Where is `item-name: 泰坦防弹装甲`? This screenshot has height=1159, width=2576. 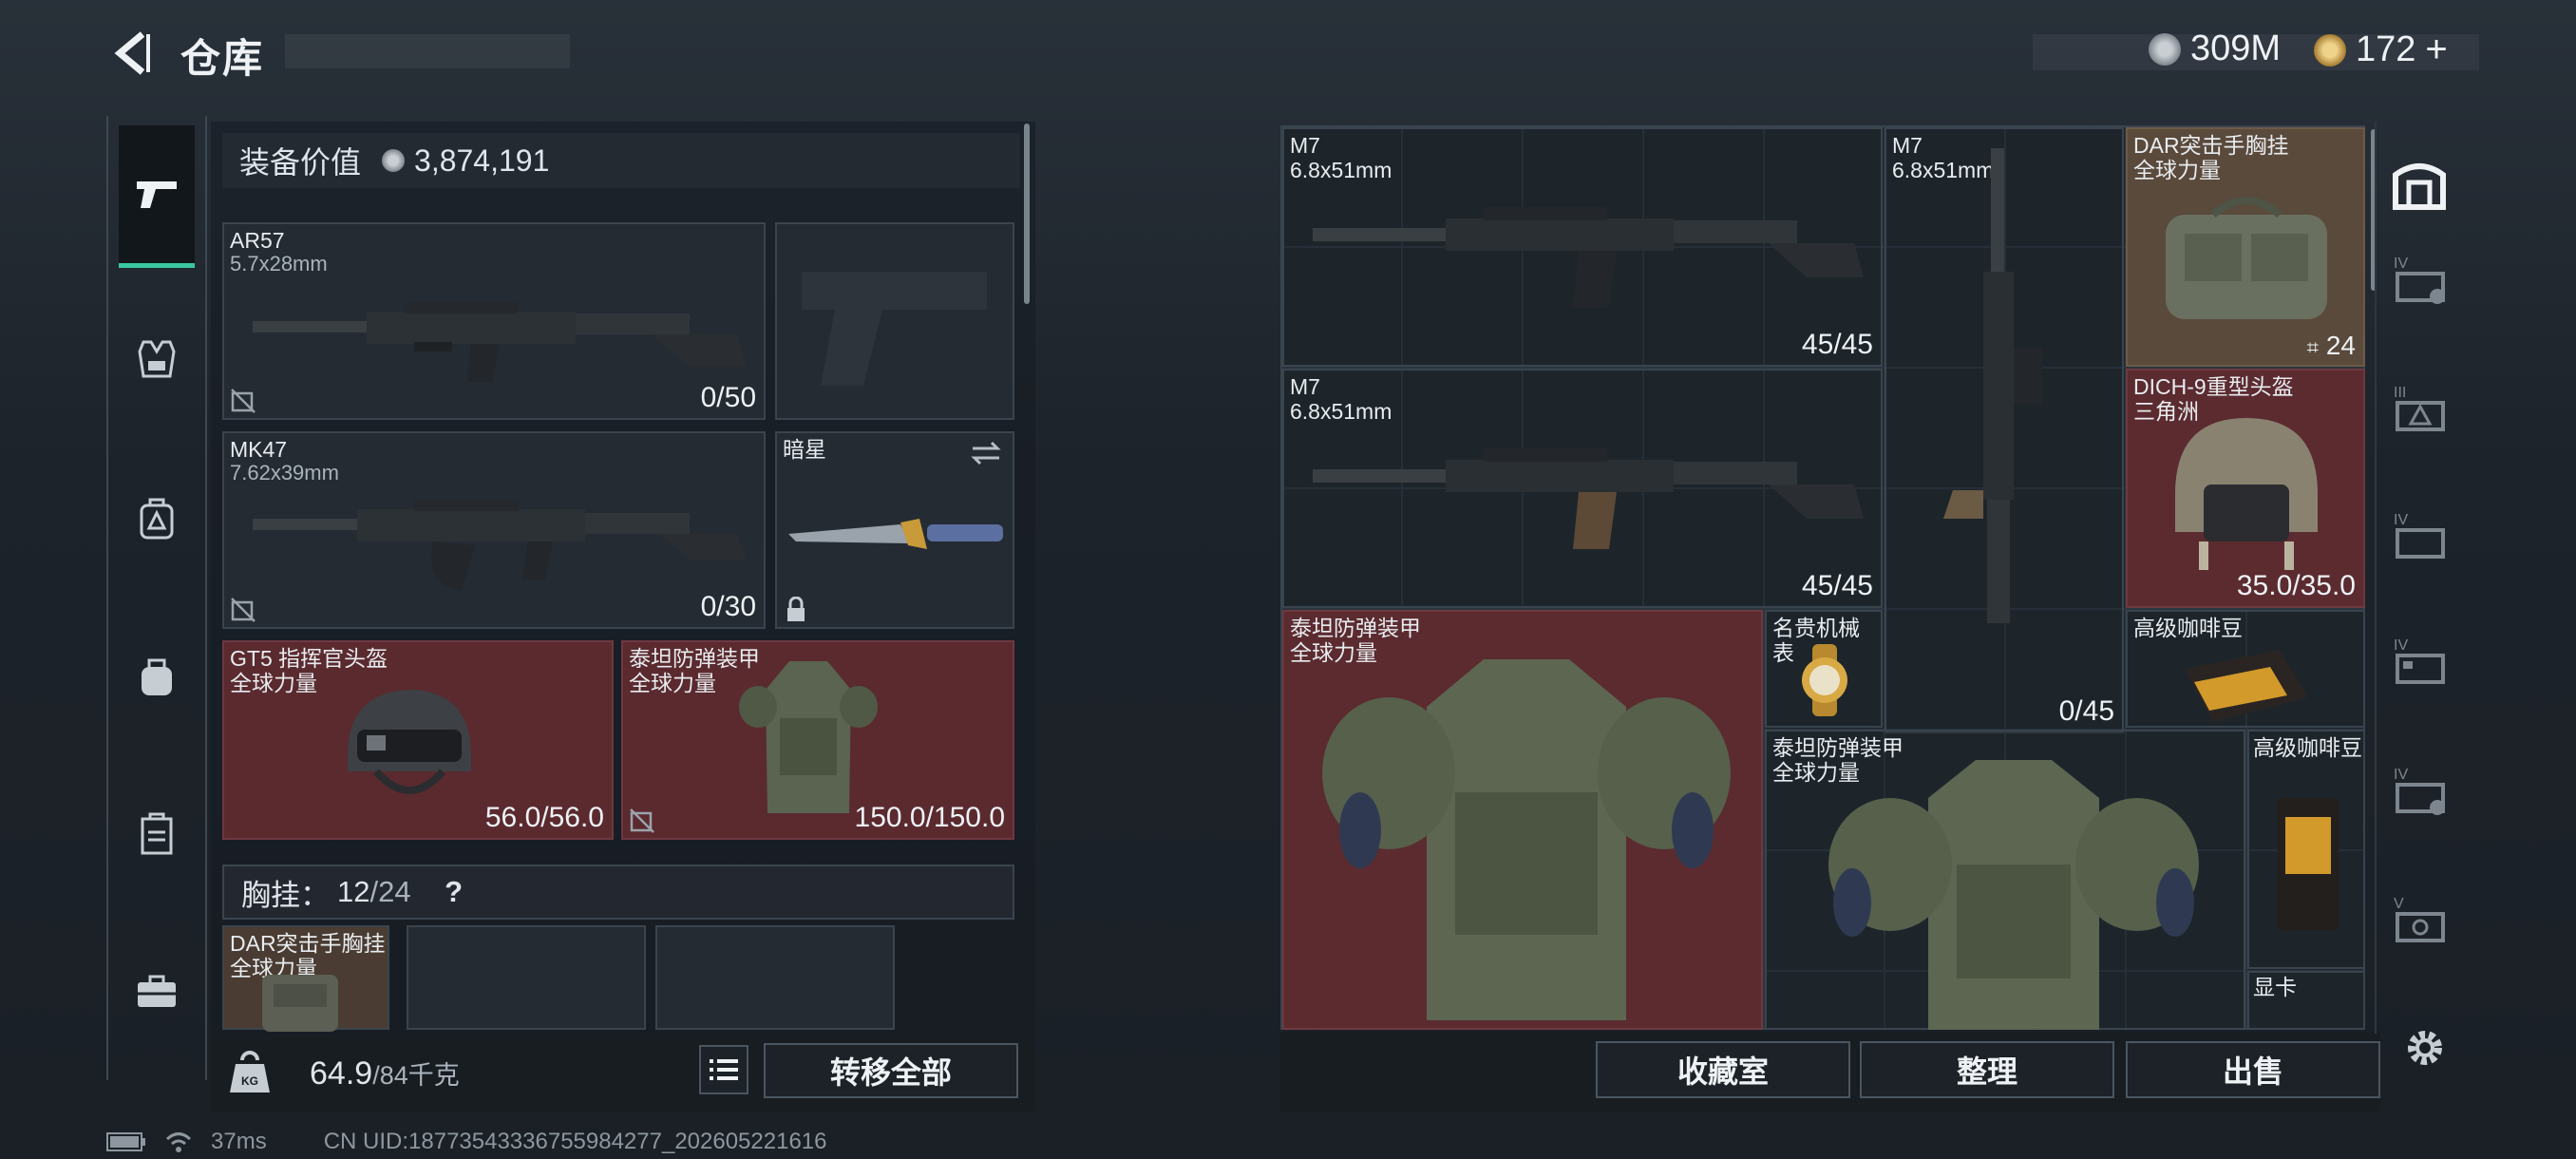 item-name: 泰坦防弹装甲 is located at coordinates (1355, 628).